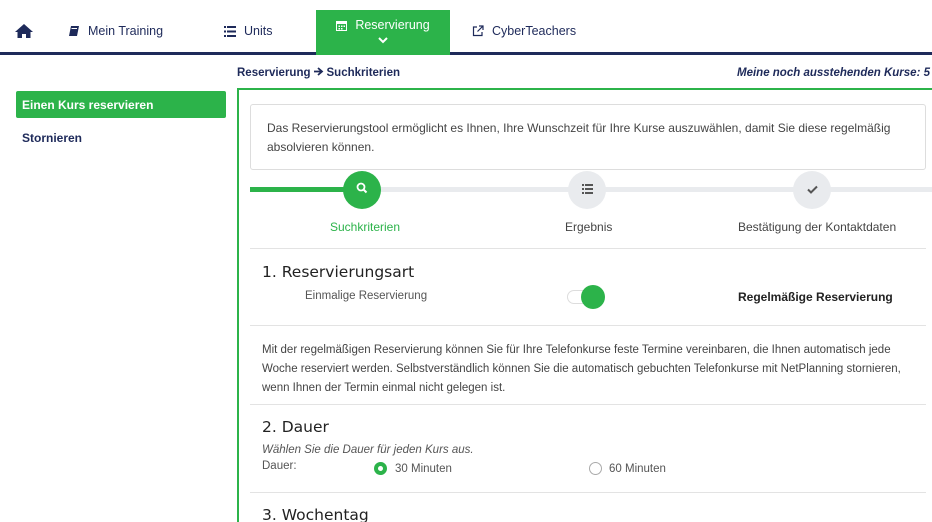 The width and height of the screenshot is (932, 522). I want to click on nav-home, so click(28, 31).